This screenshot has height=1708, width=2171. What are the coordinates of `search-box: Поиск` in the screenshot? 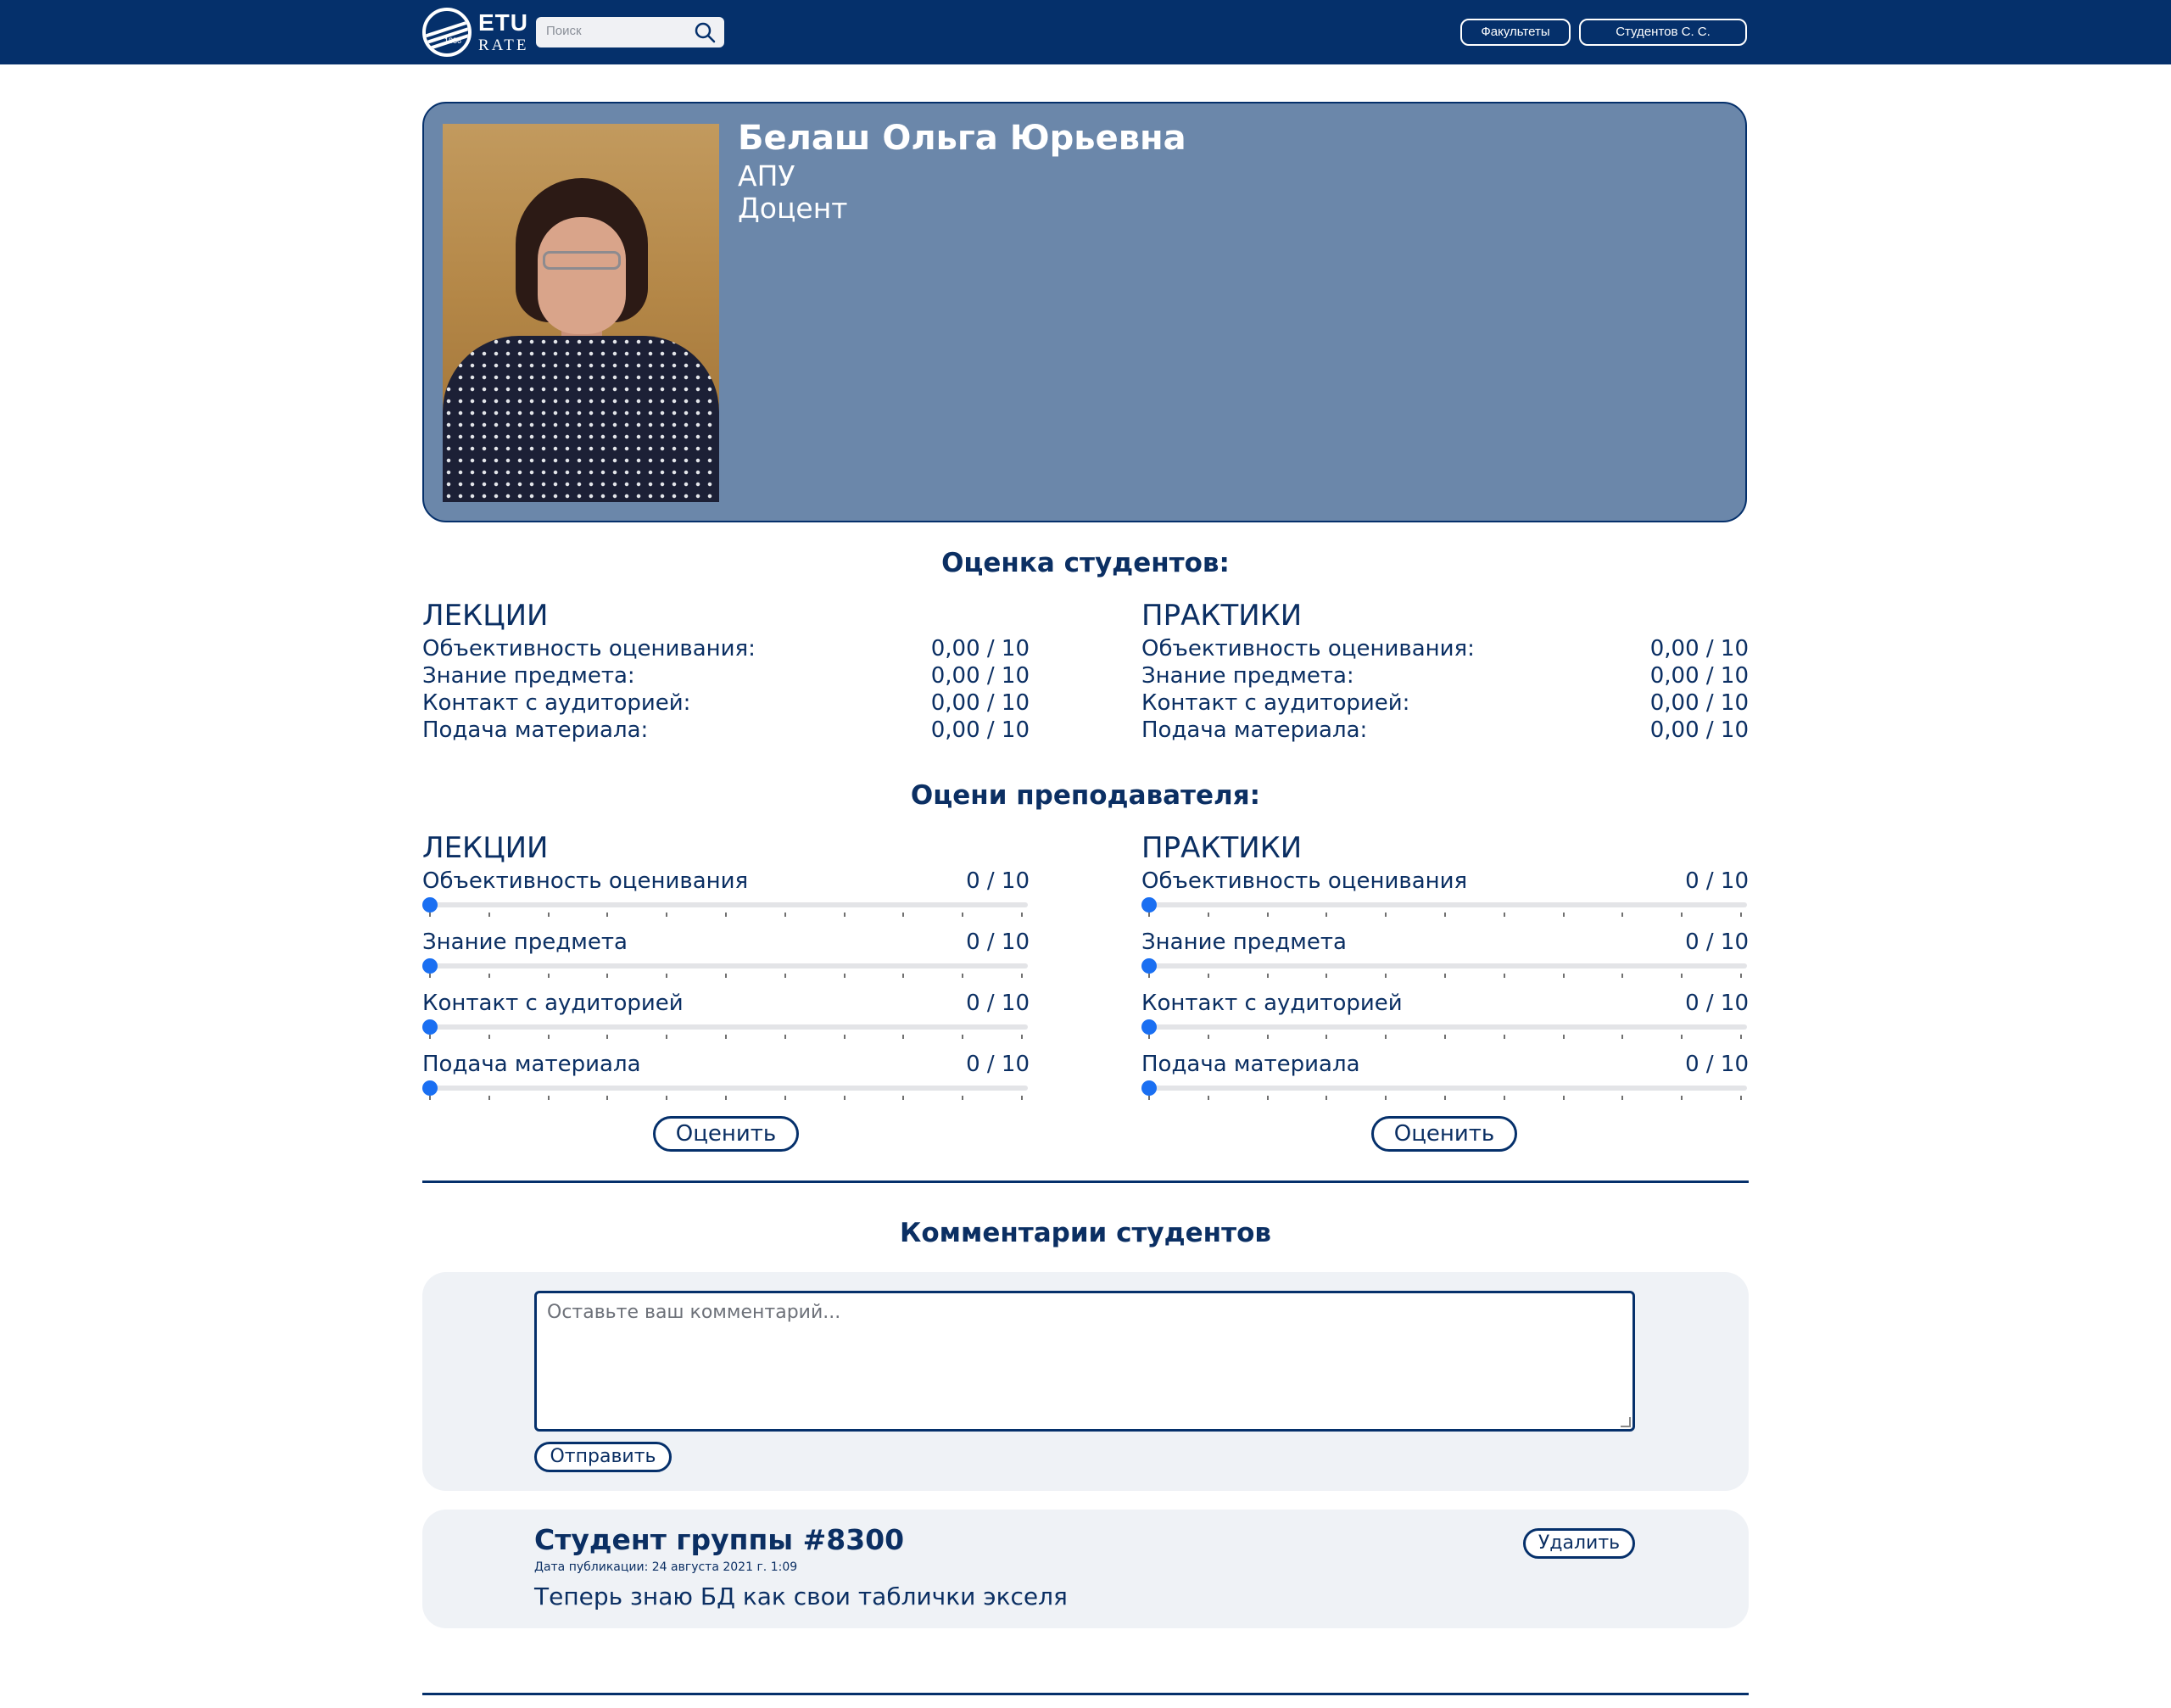 It's located at (630, 32).